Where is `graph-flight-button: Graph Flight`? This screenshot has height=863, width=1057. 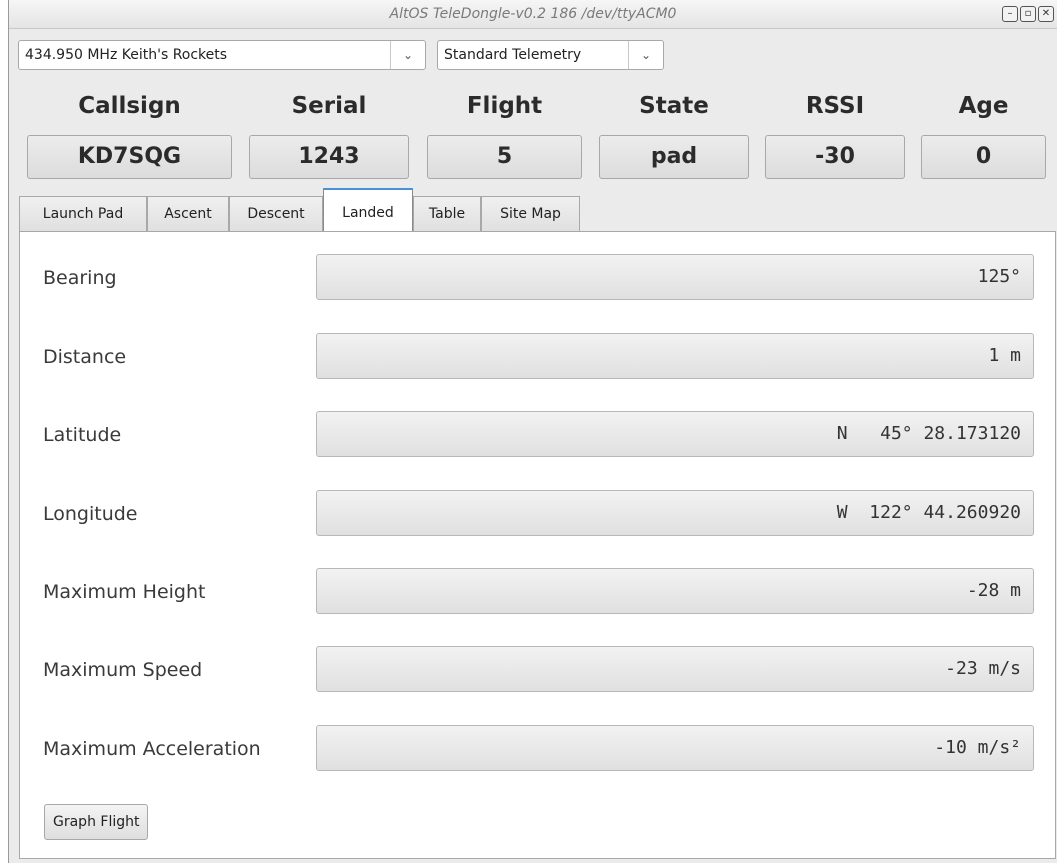 graph-flight-button: Graph Flight is located at coordinates (96, 822).